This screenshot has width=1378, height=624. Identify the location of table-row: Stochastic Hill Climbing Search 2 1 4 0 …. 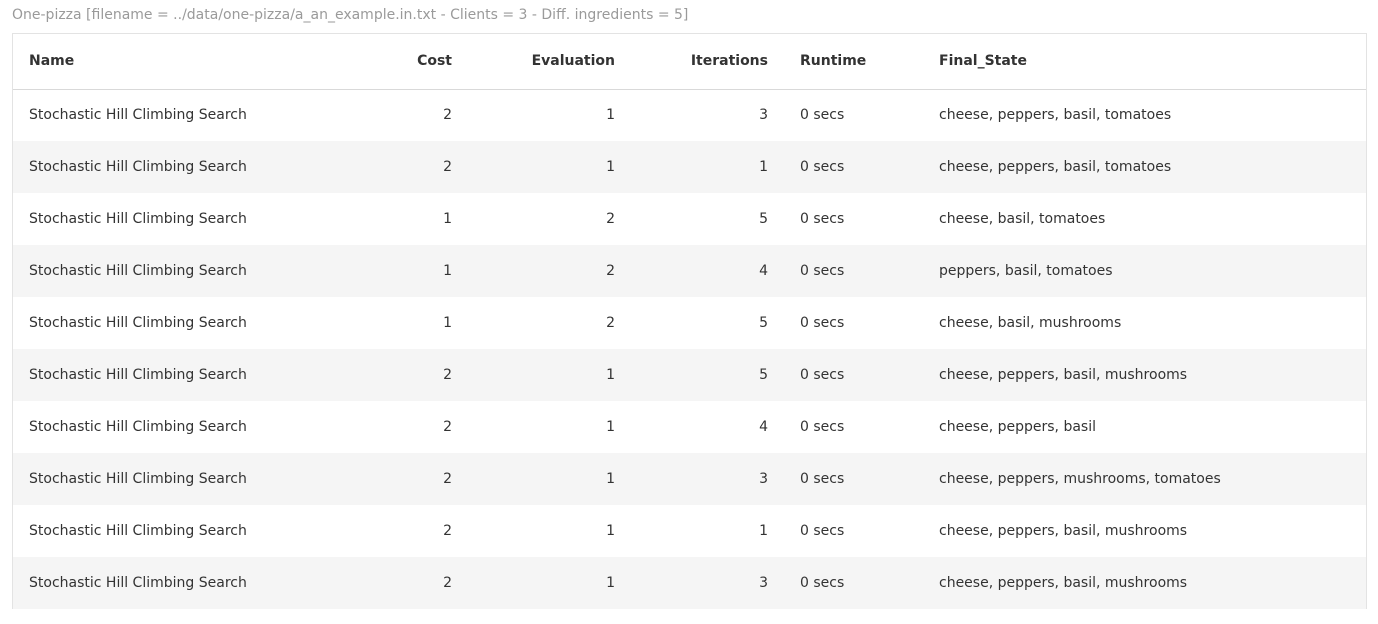
(689, 427).